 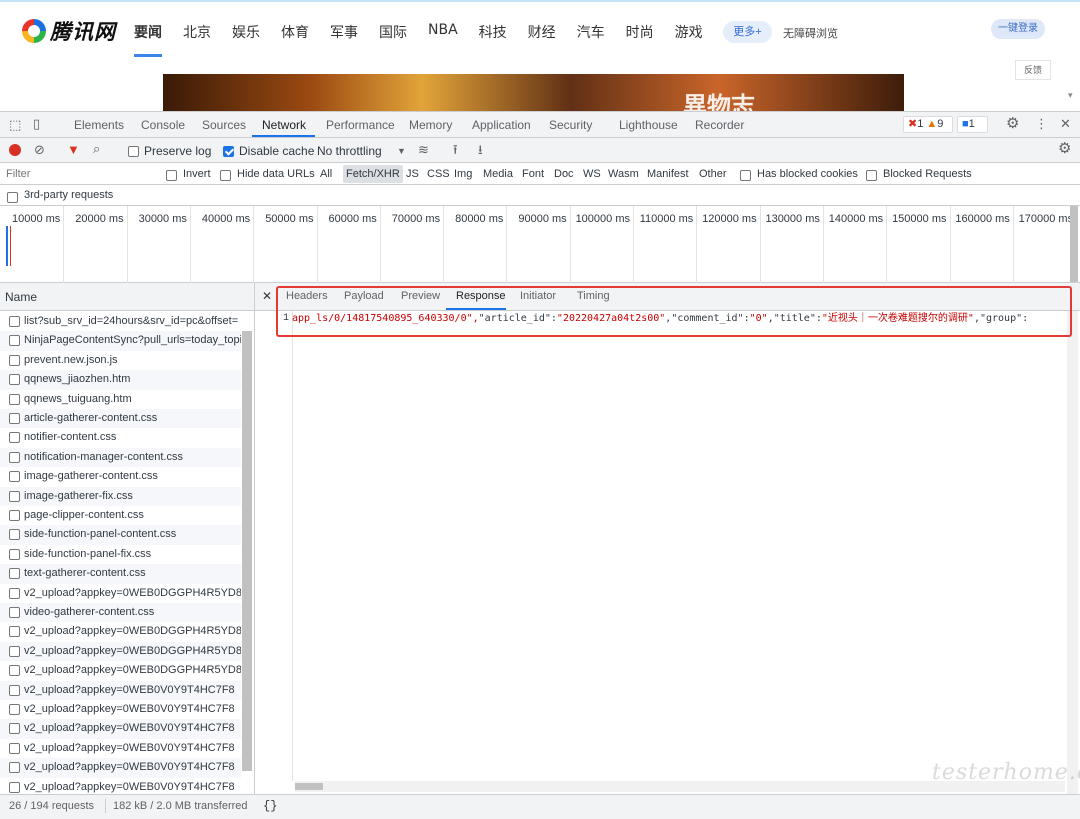 I want to click on name-column-header: Name, so click(x=127, y=297).